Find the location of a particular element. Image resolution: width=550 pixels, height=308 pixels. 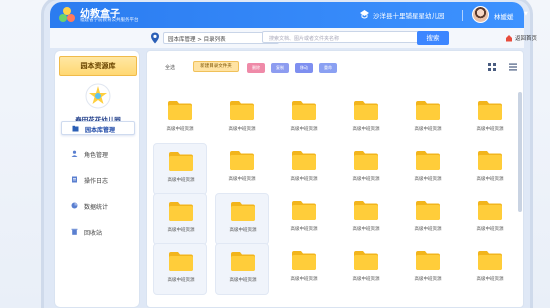

sidebar-item-log: 操作日志 is located at coordinates (98, 180).